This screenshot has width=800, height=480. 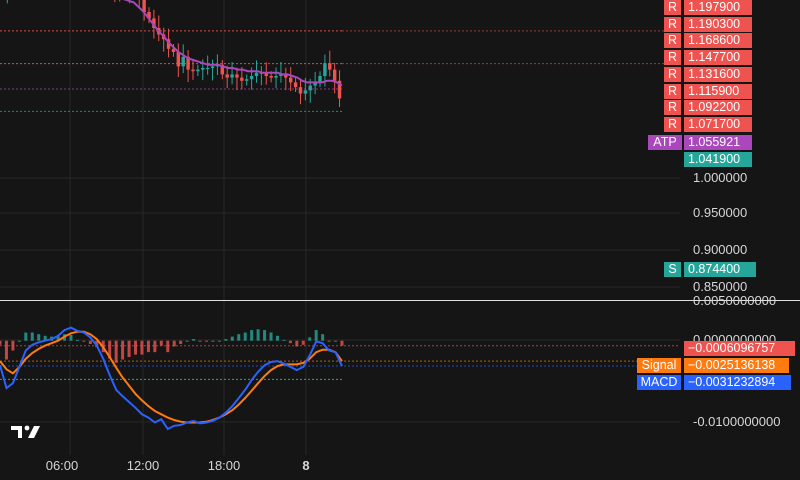 What do you see at coordinates (736, 365) in the screenshot?
I see `signal-value-label: −0.0025136138` at bounding box center [736, 365].